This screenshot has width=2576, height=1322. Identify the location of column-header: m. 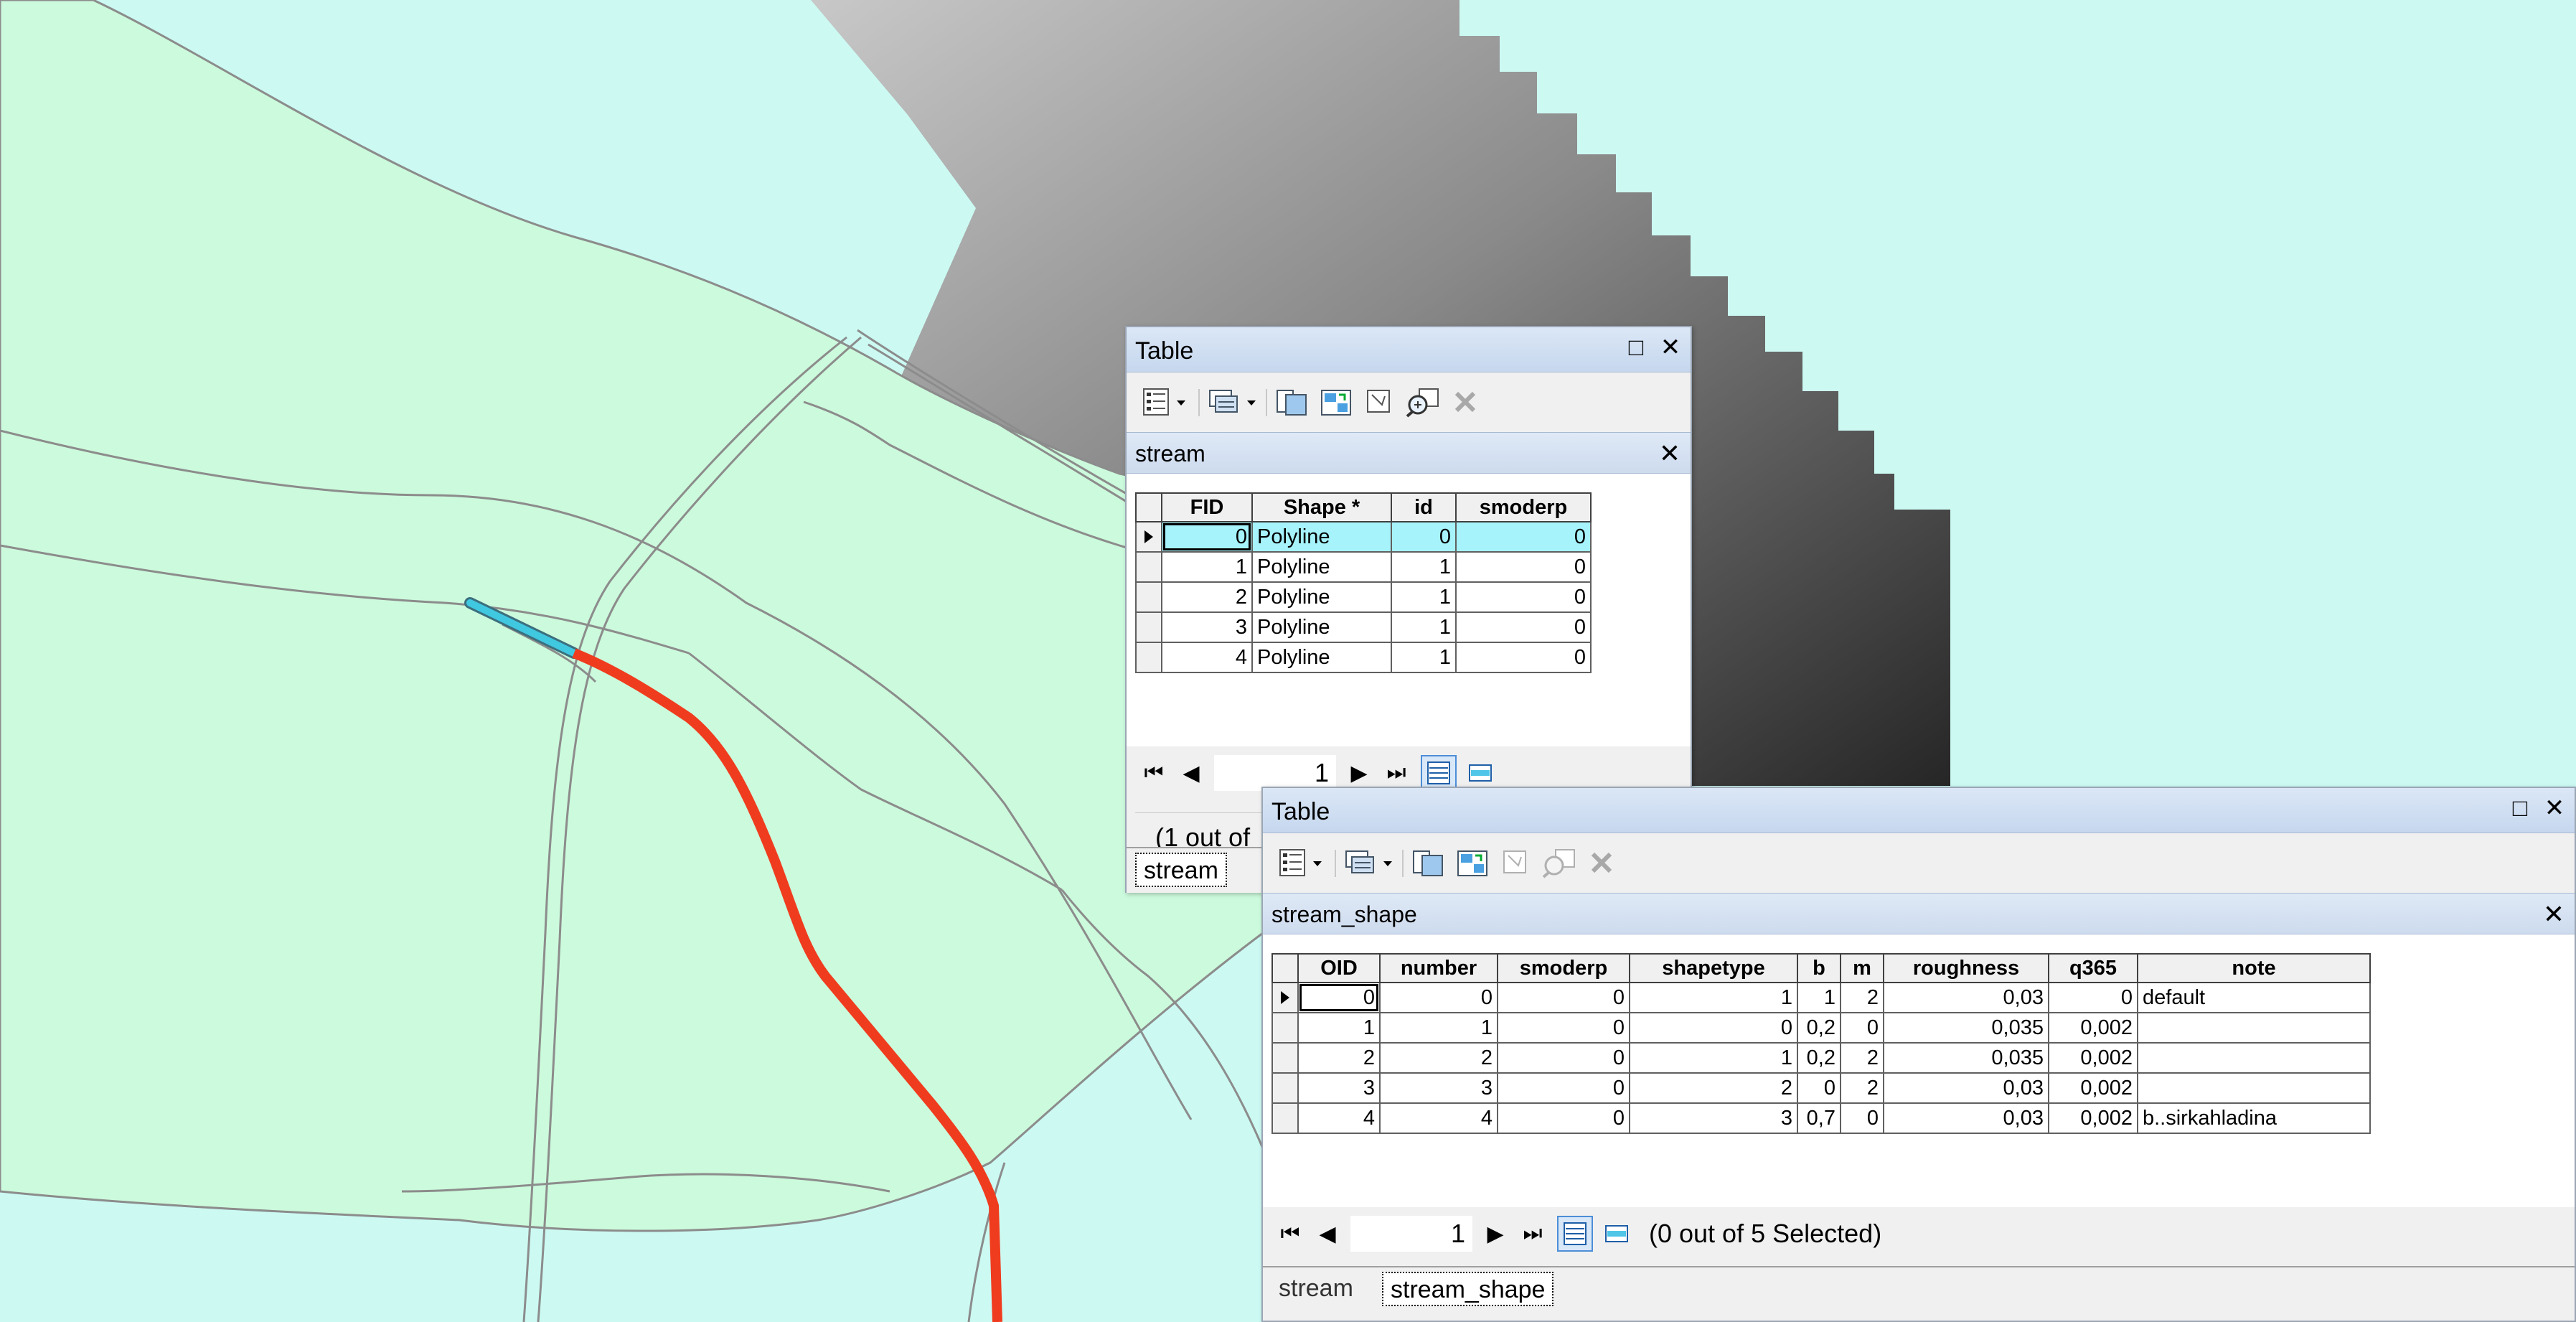
(1862, 968).